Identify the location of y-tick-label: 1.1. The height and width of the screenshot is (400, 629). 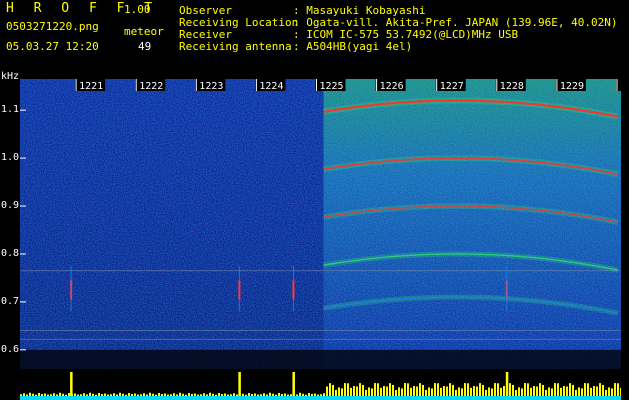
(10, 110).